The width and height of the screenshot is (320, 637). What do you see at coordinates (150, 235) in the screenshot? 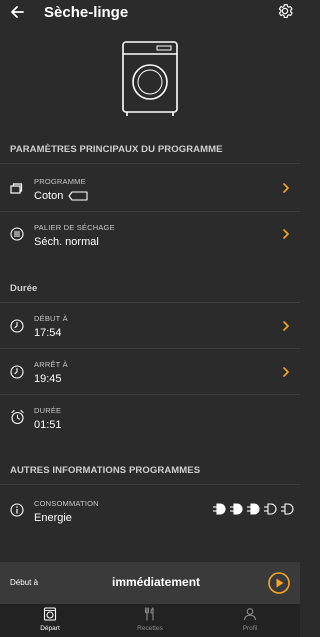
I see `drying-level-row: PALIER DE SÉCHAGE Séch. normal` at bounding box center [150, 235].